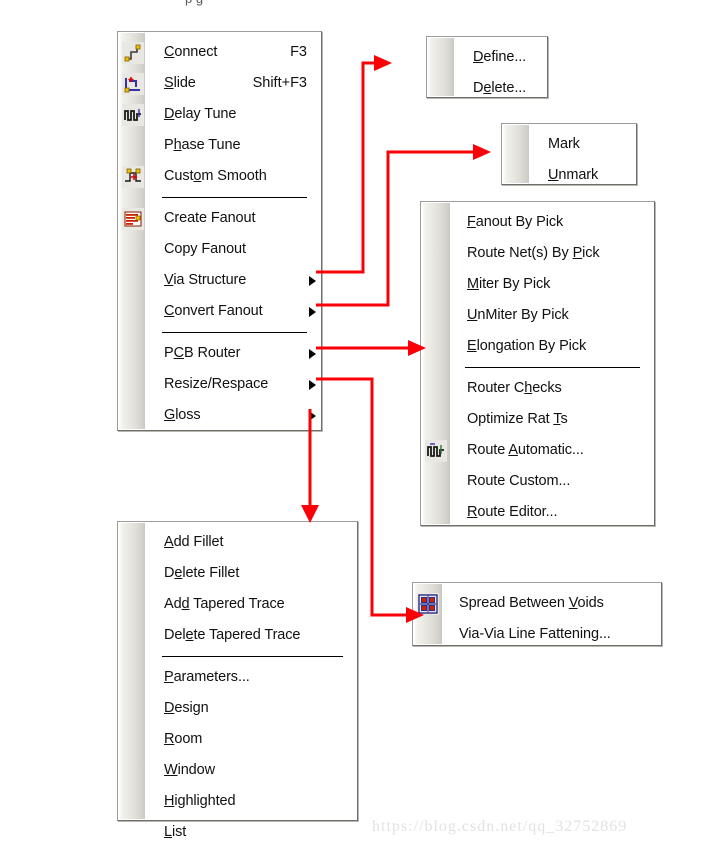 The height and width of the screenshot is (853, 711). Describe the element at coordinates (383, 63) in the screenshot. I see `arrowhead-via-structure` at that location.